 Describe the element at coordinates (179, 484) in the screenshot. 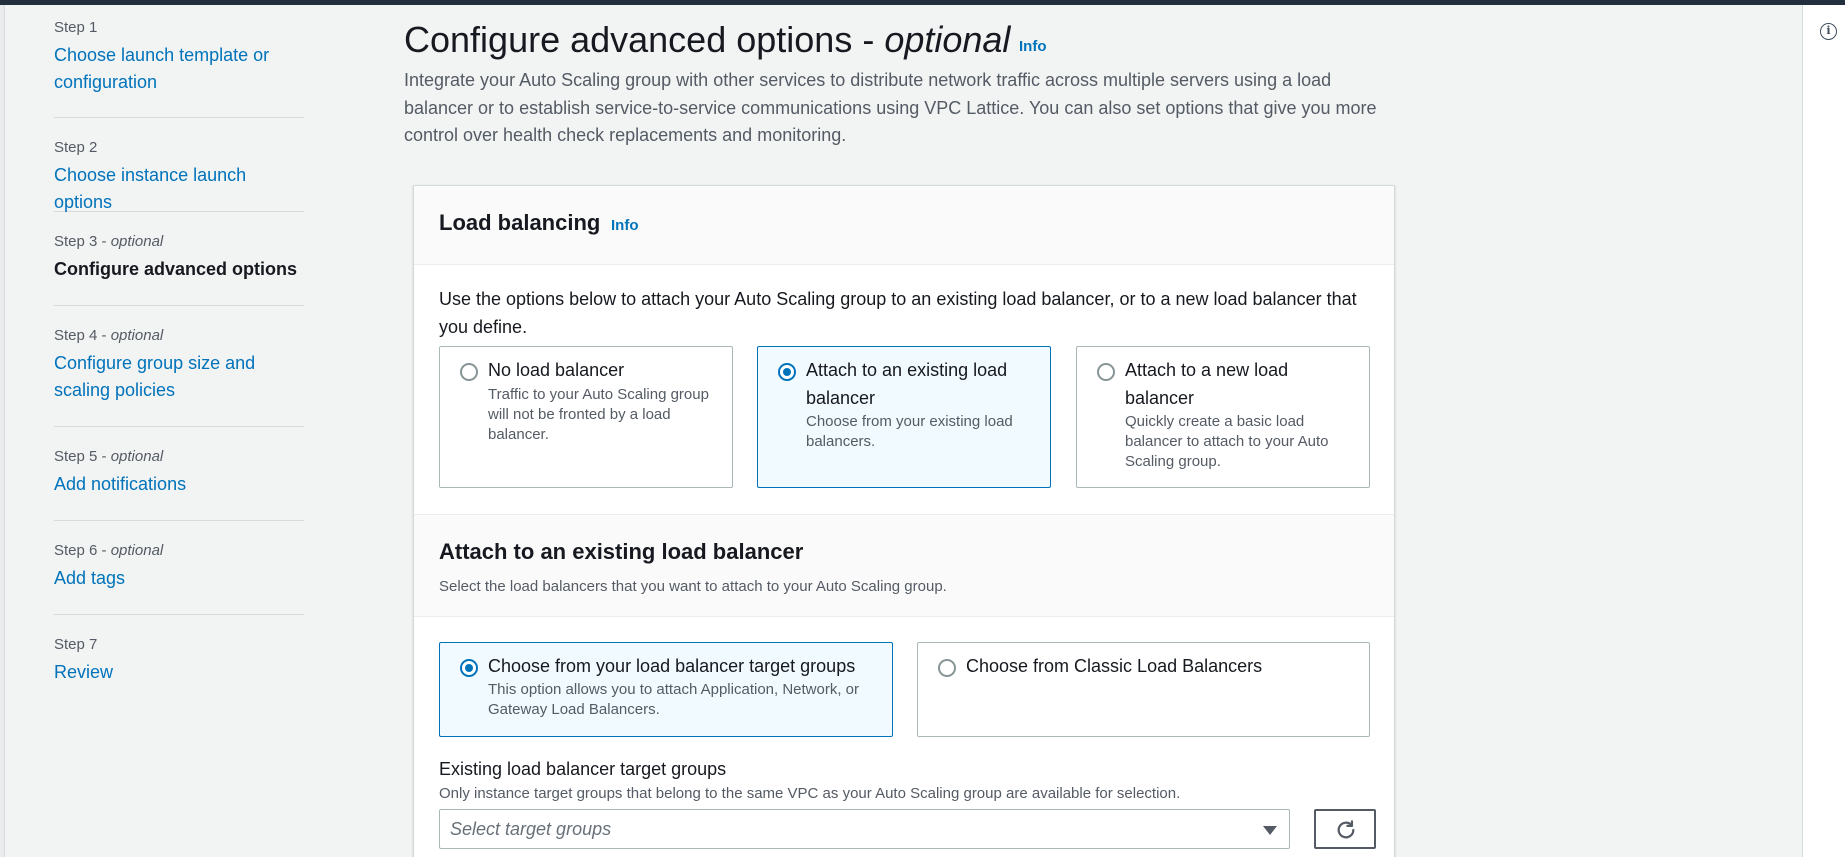

I see `step-5-link: Add notifications` at that location.